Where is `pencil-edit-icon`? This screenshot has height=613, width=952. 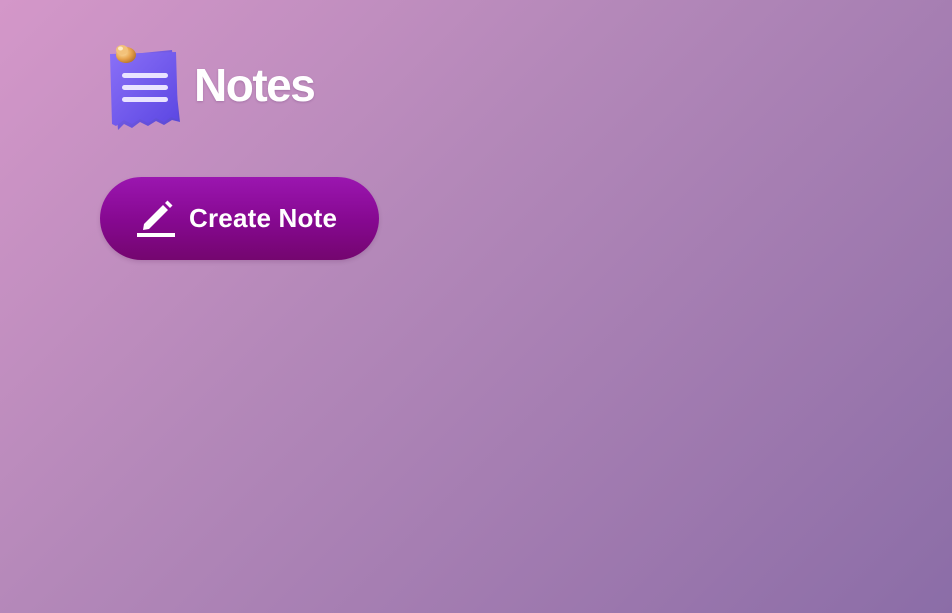
pencil-edit-icon is located at coordinates (156, 218).